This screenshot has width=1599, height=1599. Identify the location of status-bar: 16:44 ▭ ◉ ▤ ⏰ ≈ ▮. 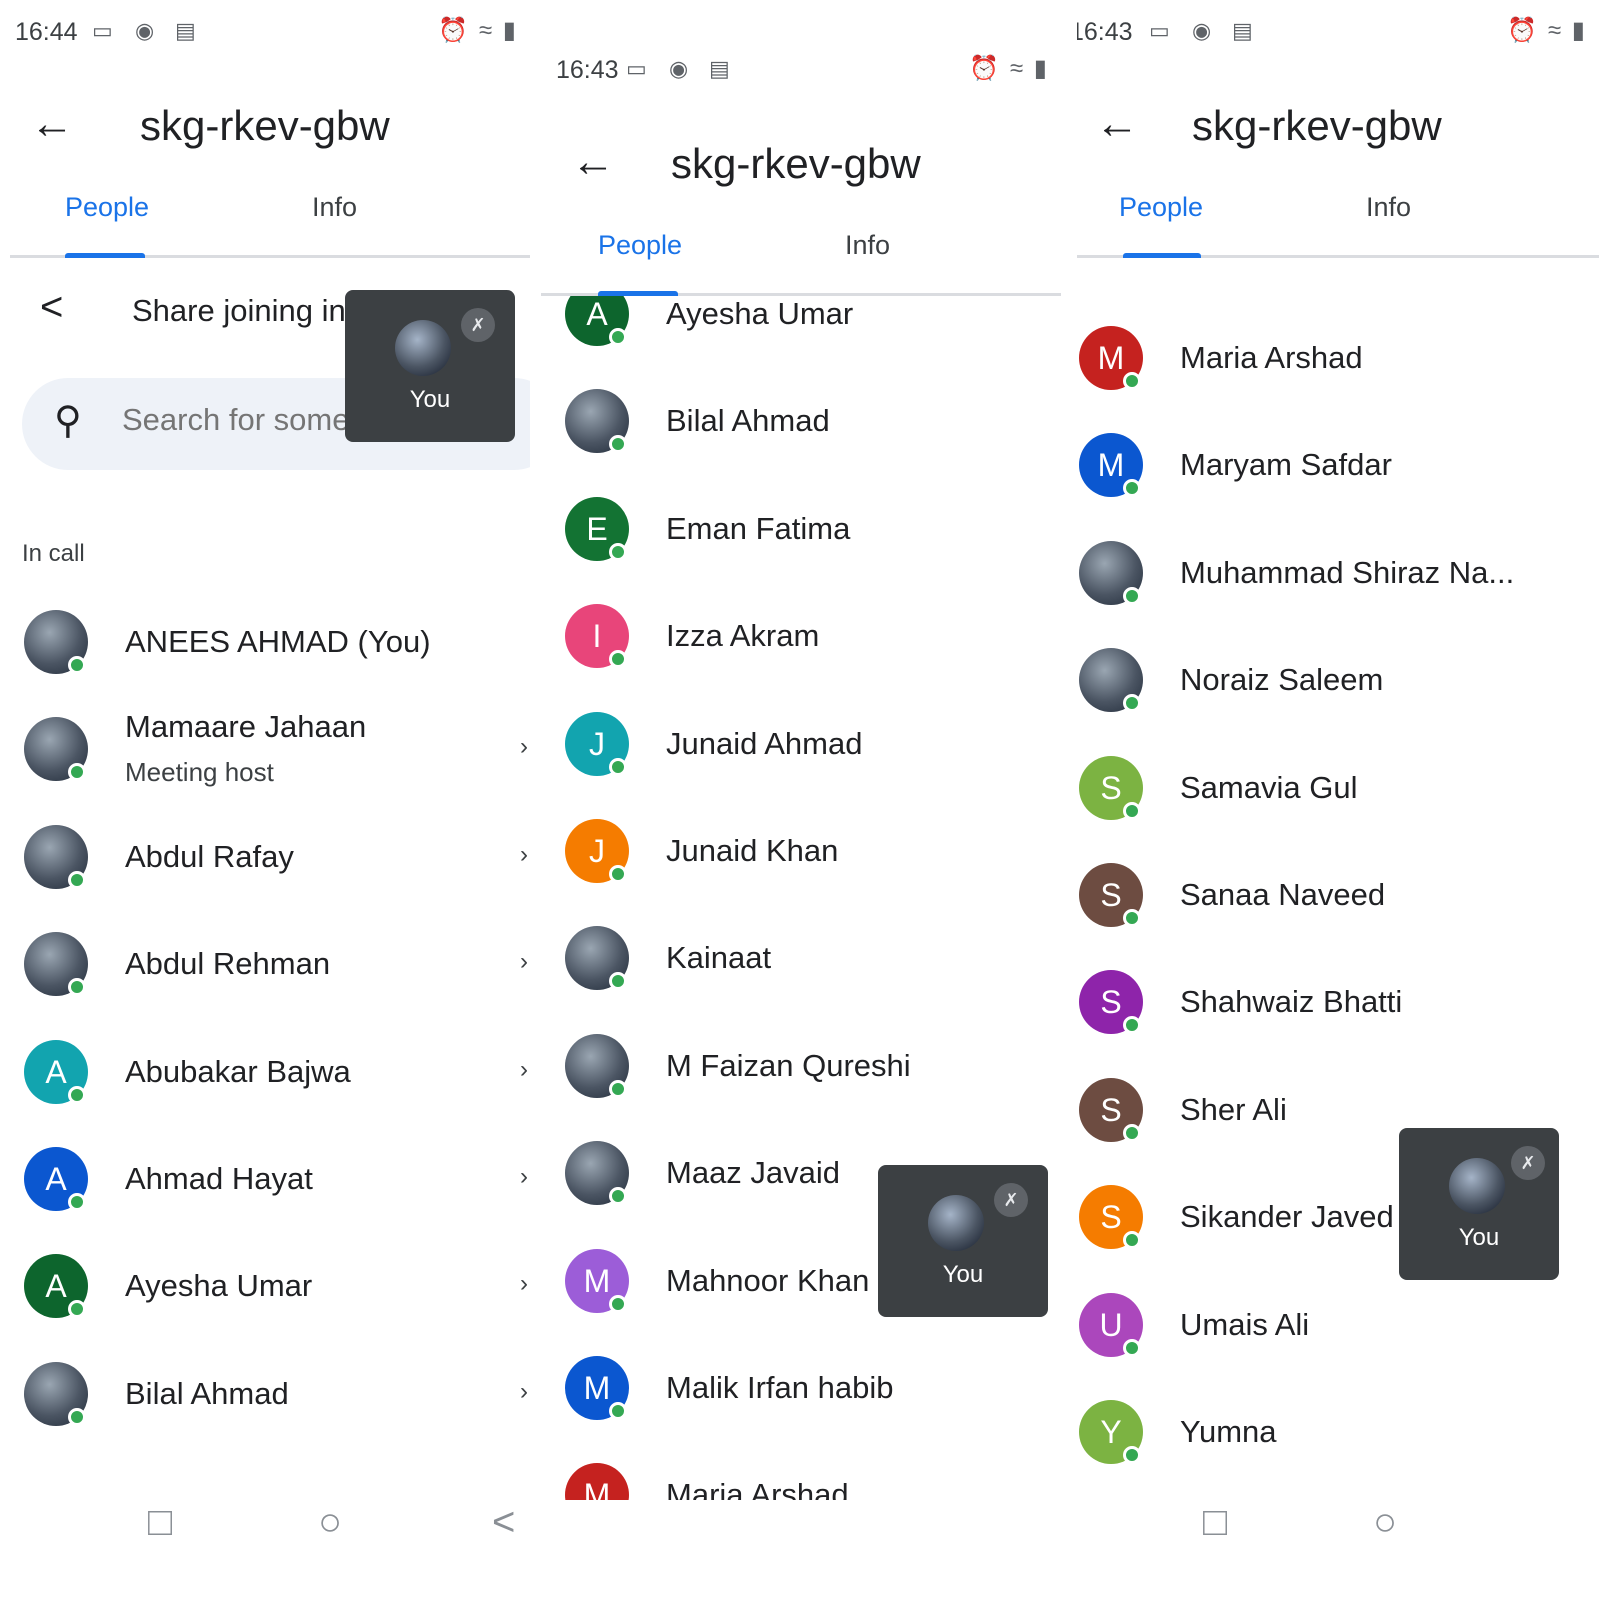
(265, 32).